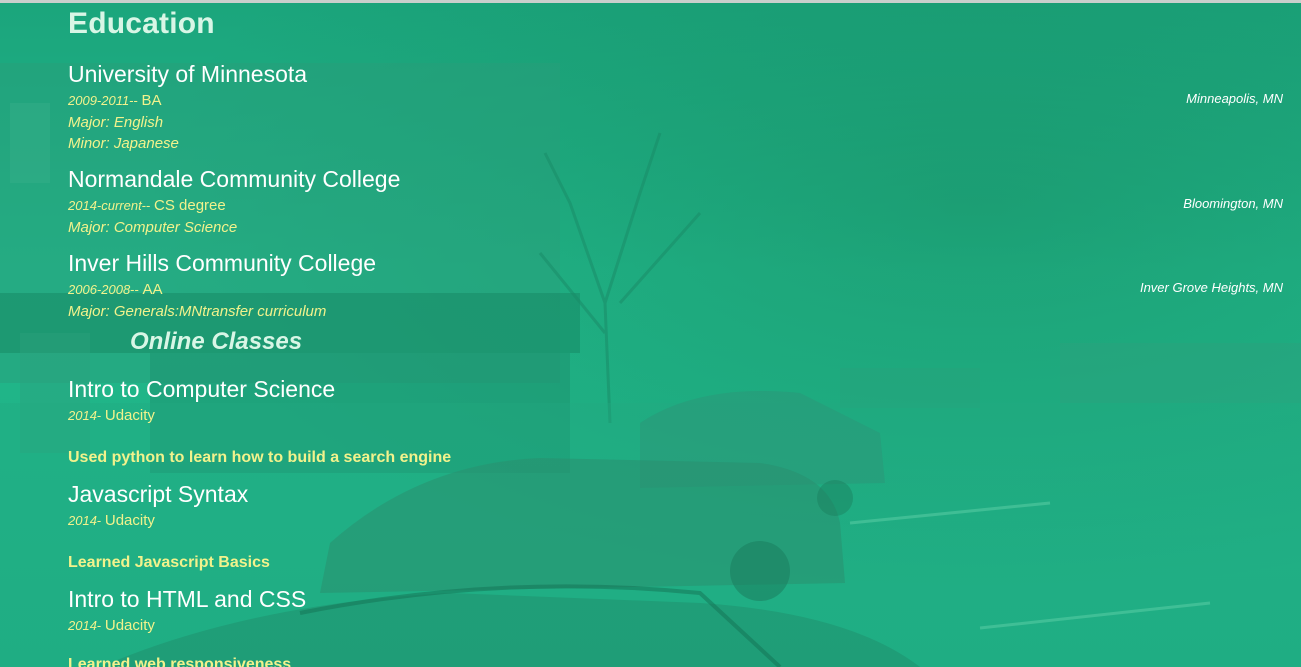 Image resolution: width=1301 pixels, height=667 pixels. What do you see at coordinates (188, 74) in the screenshot?
I see `school-name: University of Minnesota` at bounding box center [188, 74].